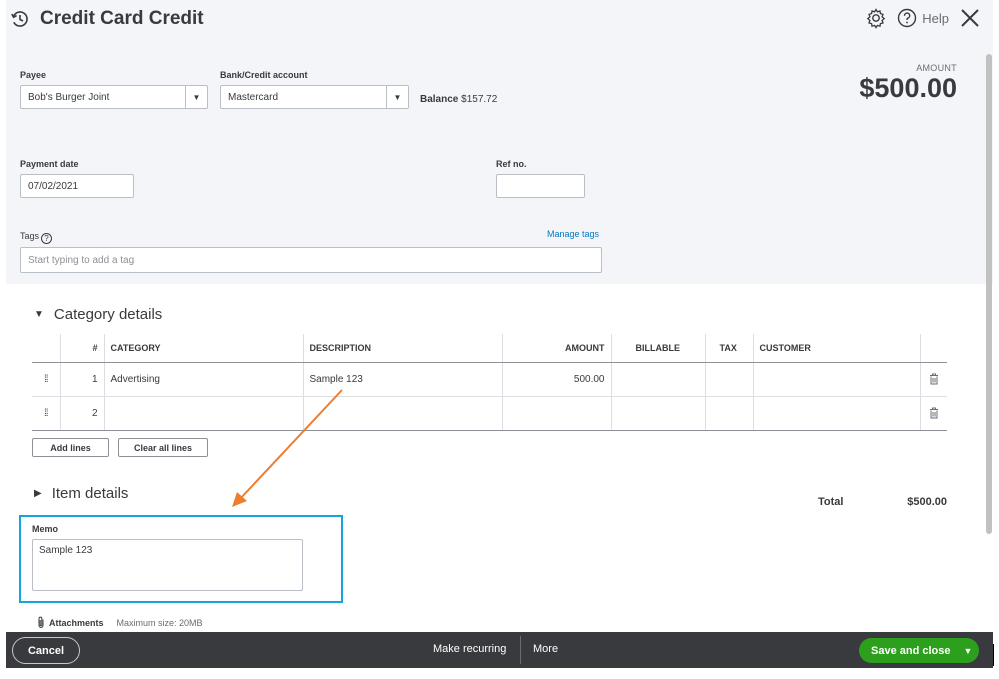 The width and height of the screenshot is (999, 679). Describe the element at coordinates (573, 234) in the screenshot. I see `manage-tags-link: Manage tags` at that location.